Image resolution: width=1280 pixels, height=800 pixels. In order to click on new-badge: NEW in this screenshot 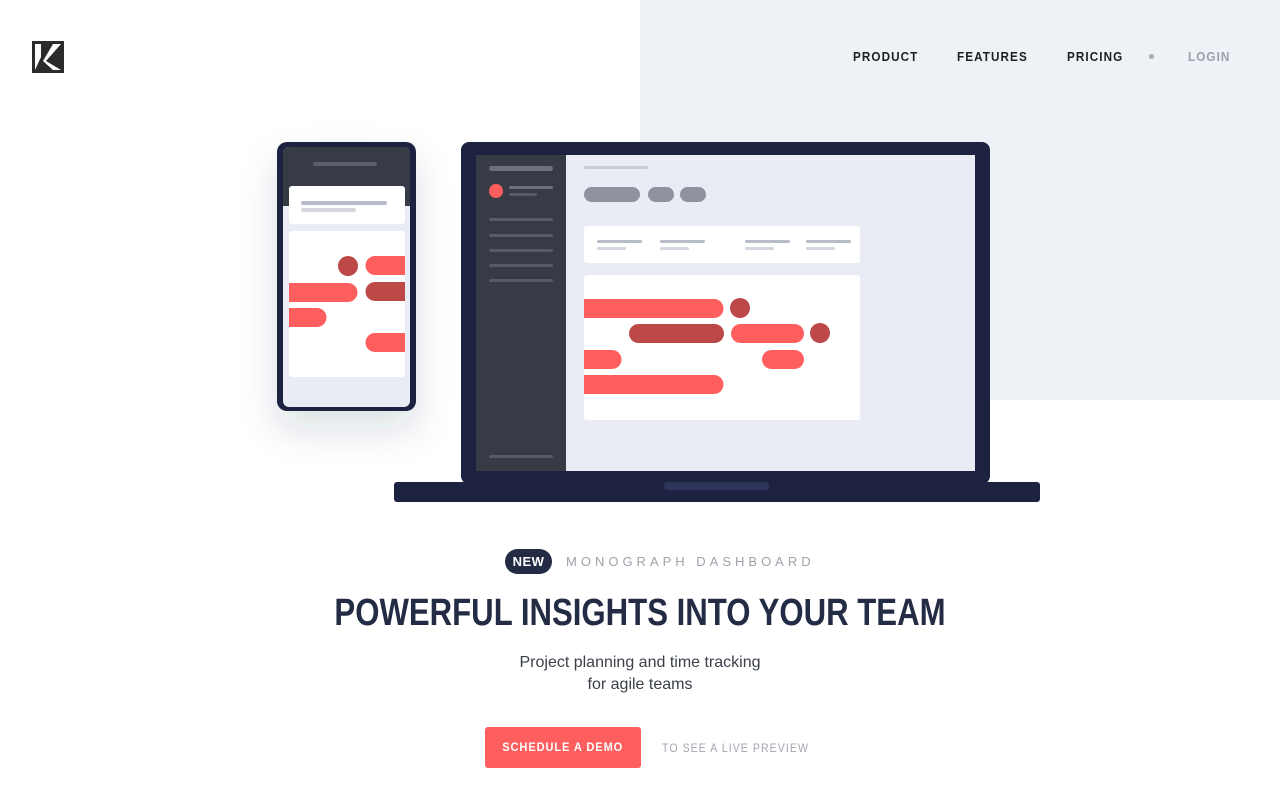, I will do `click(528, 561)`.